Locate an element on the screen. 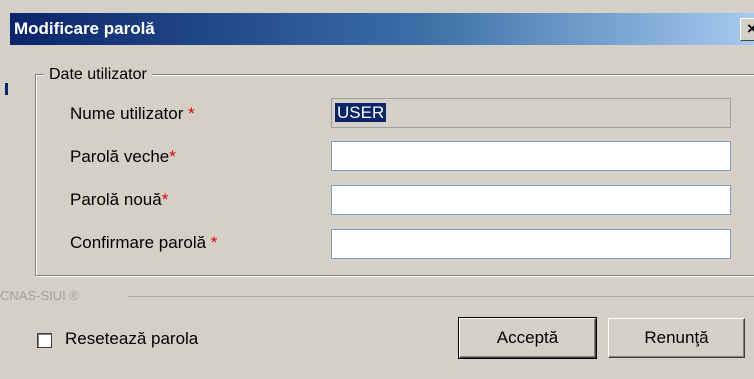 This screenshot has width=754, height=379. old-password-field is located at coordinates (531, 156).